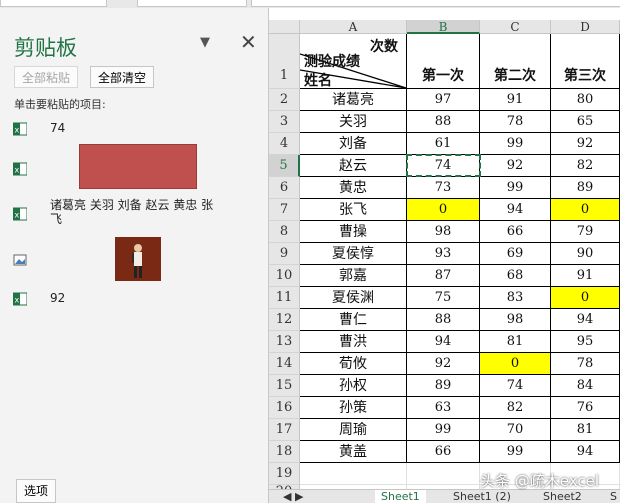 Image resolution: width=620 pixels, height=503 pixels. I want to click on row-header: 18, so click(284, 452).